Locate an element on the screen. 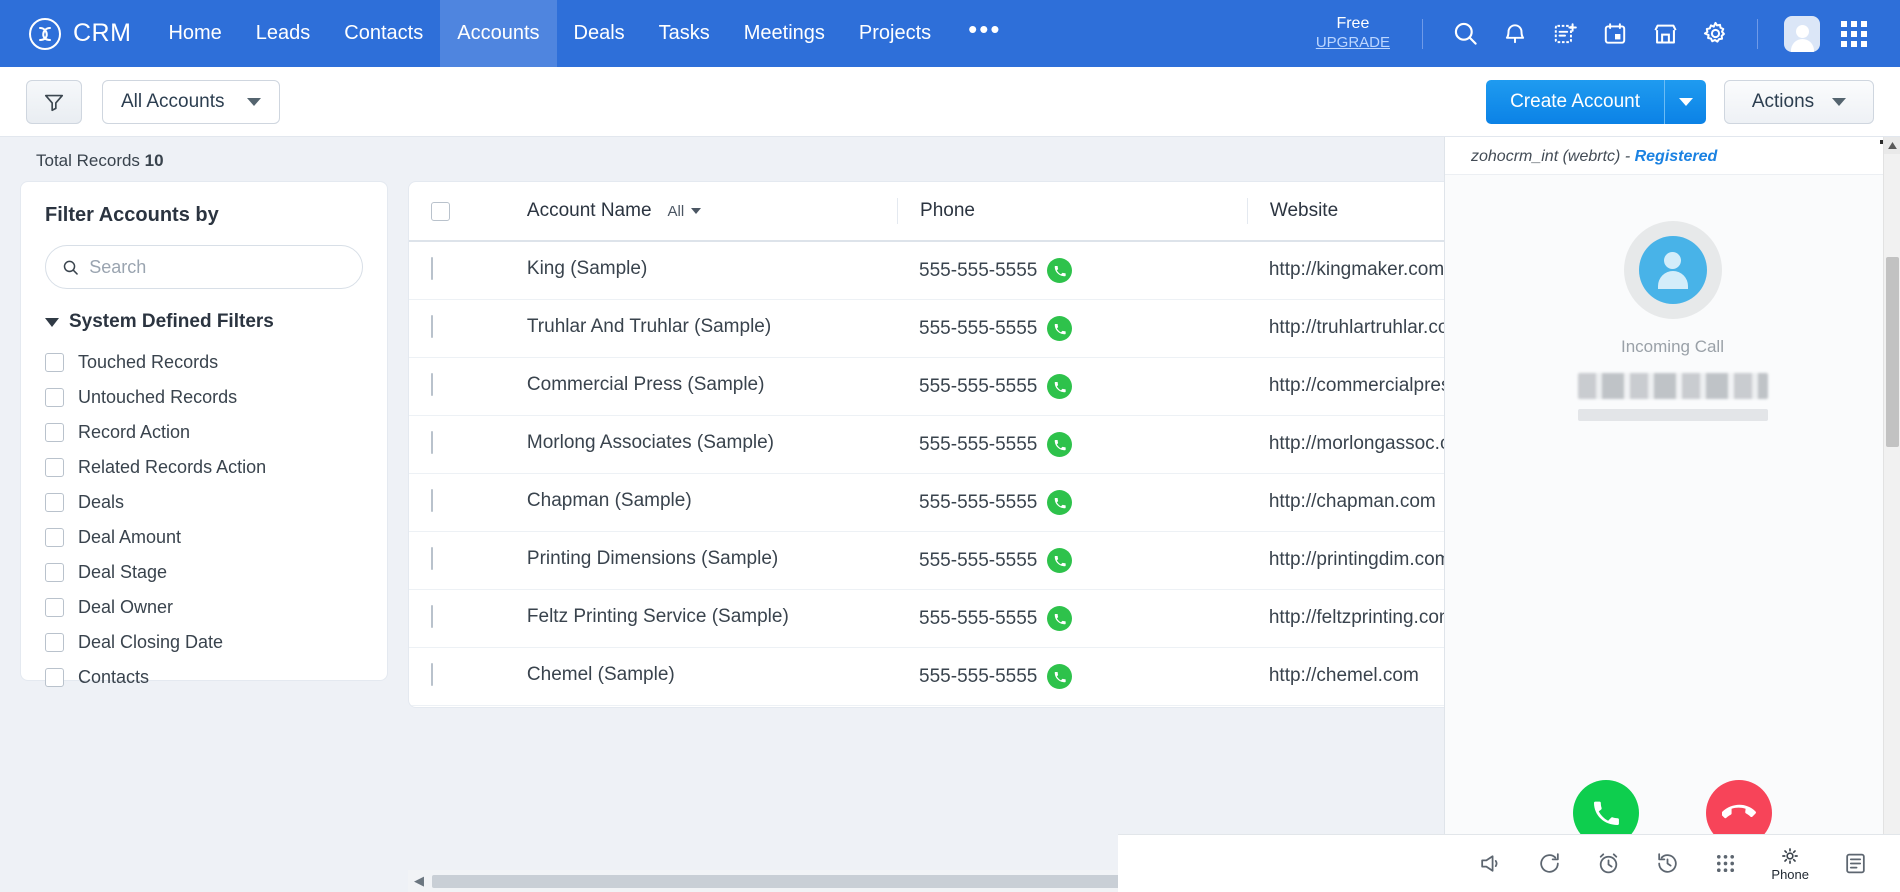 The image size is (1900, 892). marketplace-icon is located at coordinates (1665, 34).